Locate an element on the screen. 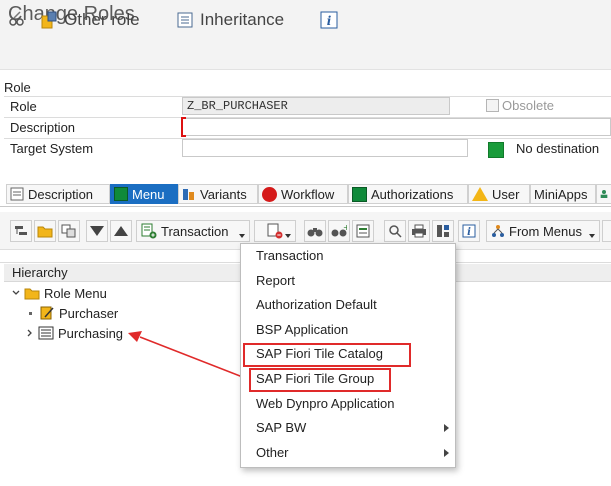  menu-item-other: Other is located at coordinates (272, 453).